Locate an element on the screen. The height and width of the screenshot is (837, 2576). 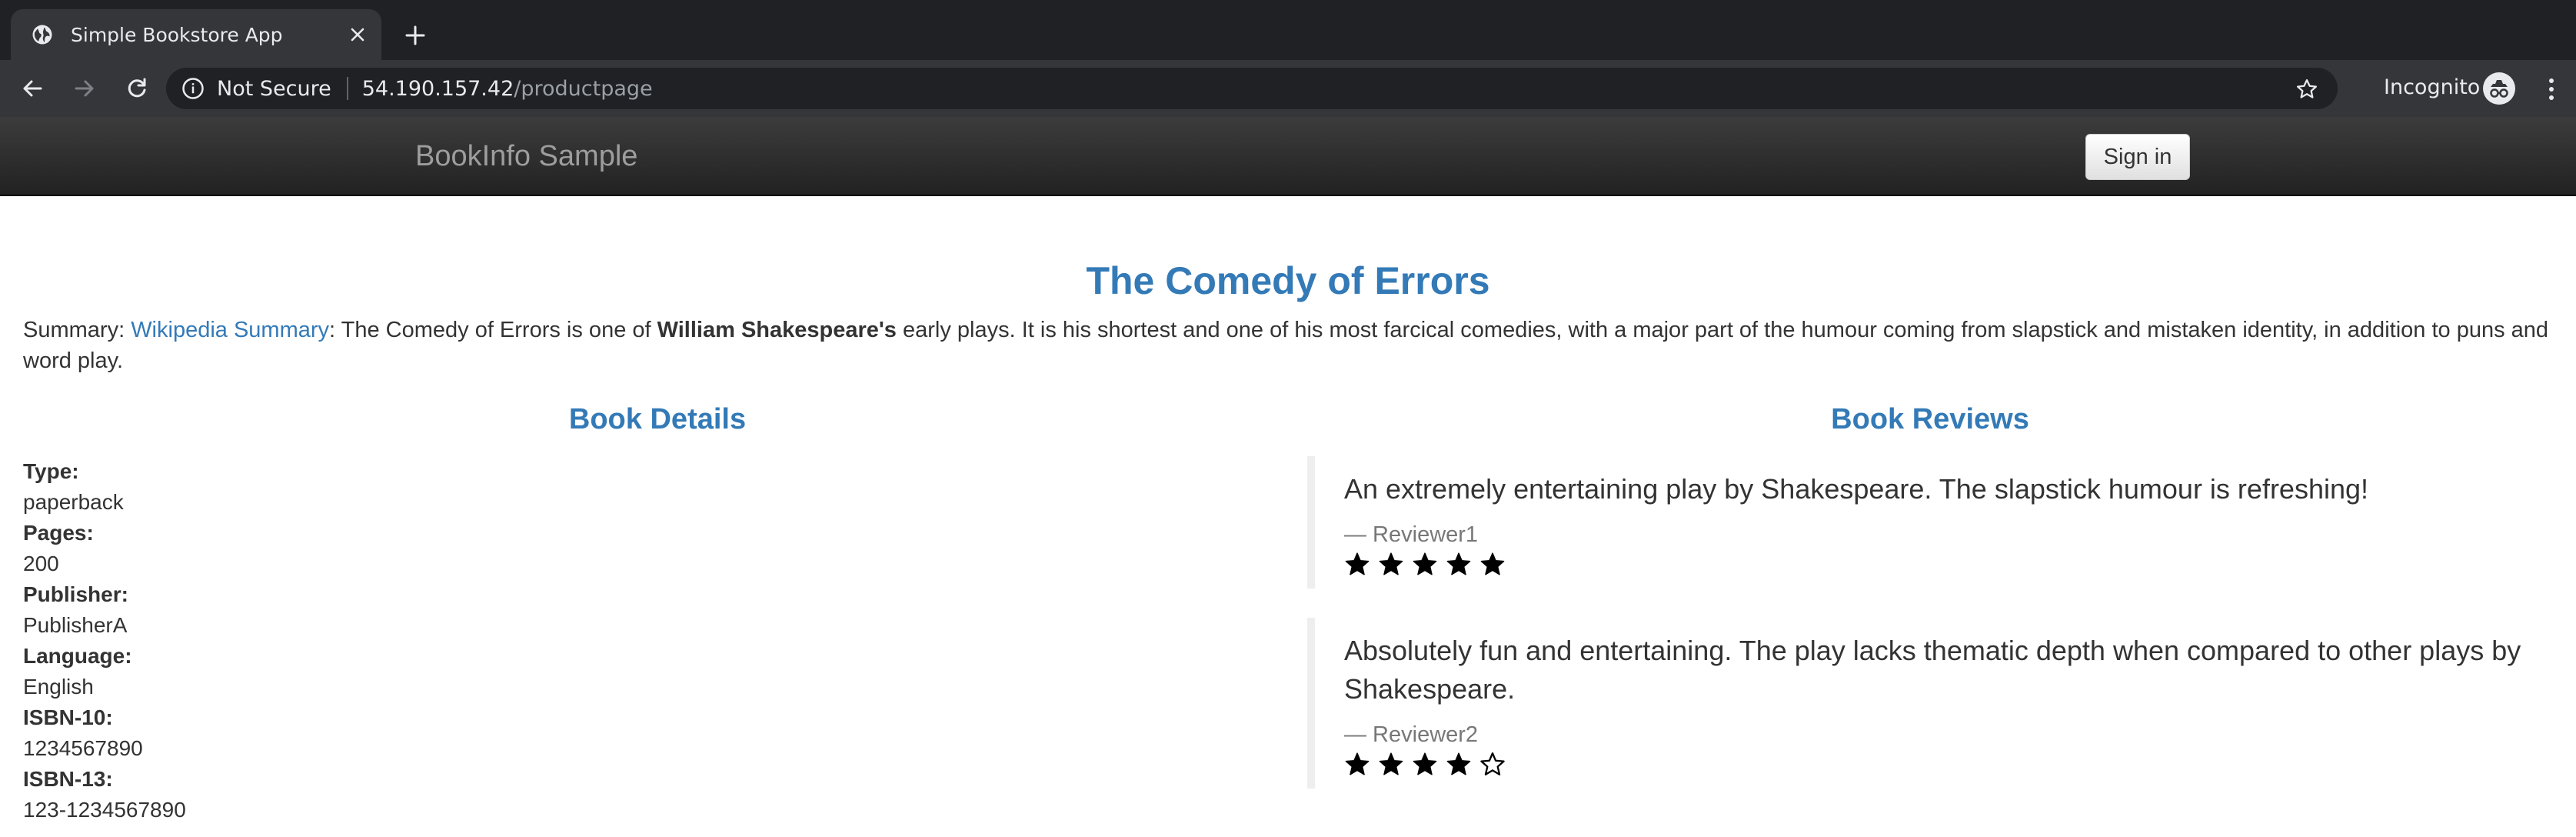
info-icon is located at coordinates (193, 88).